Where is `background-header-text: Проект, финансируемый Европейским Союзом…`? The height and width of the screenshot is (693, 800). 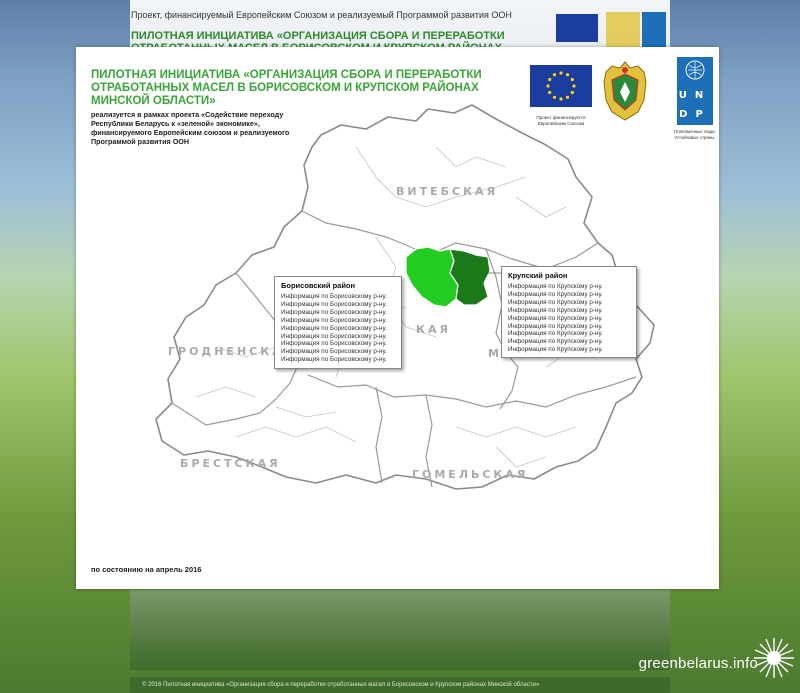 background-header-text: Проект, финансируемый Европейским Союзом… is located at coordinates (321, 15).